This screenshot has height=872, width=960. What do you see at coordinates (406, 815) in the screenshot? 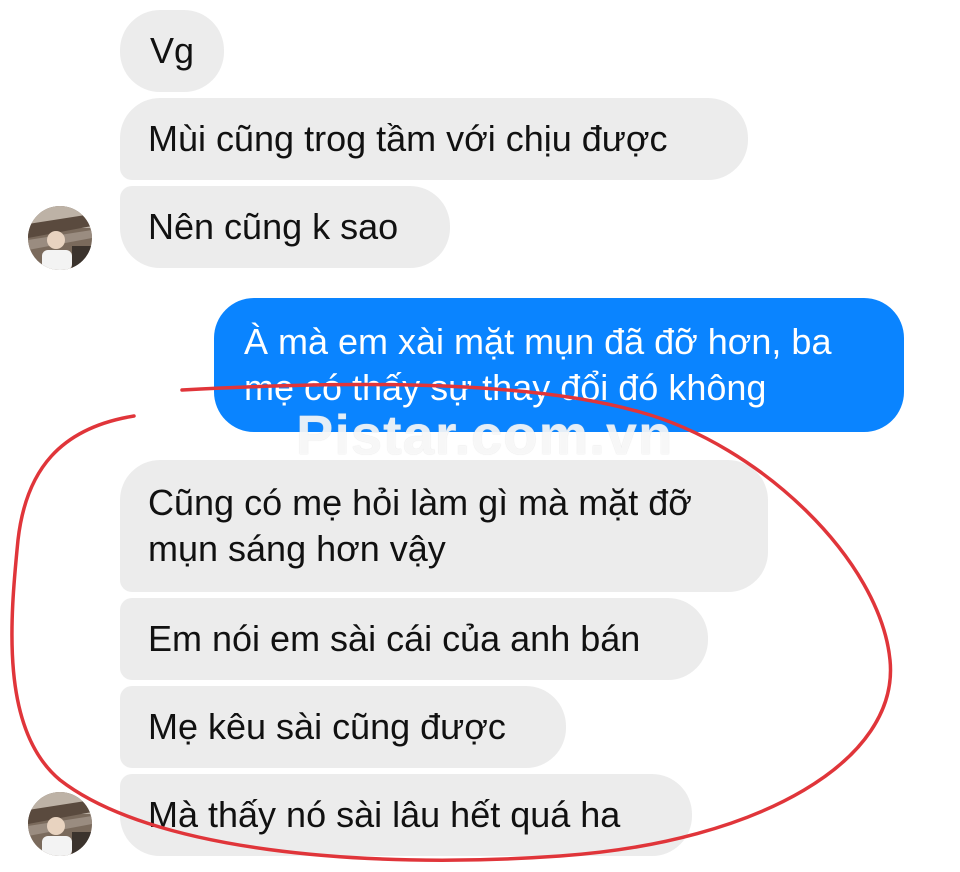
I see `message-bubble-incoming: Mà thấy nó sài lâu hết quá ha` at bounding box center [406, 815].